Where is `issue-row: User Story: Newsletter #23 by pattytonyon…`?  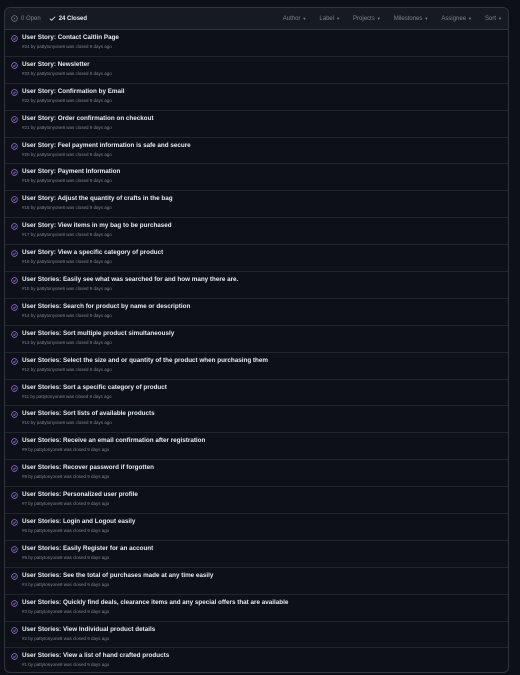 issue-row: User Story: Newsletter #23 by pattytonyon… is located at coordinates (256, 70).